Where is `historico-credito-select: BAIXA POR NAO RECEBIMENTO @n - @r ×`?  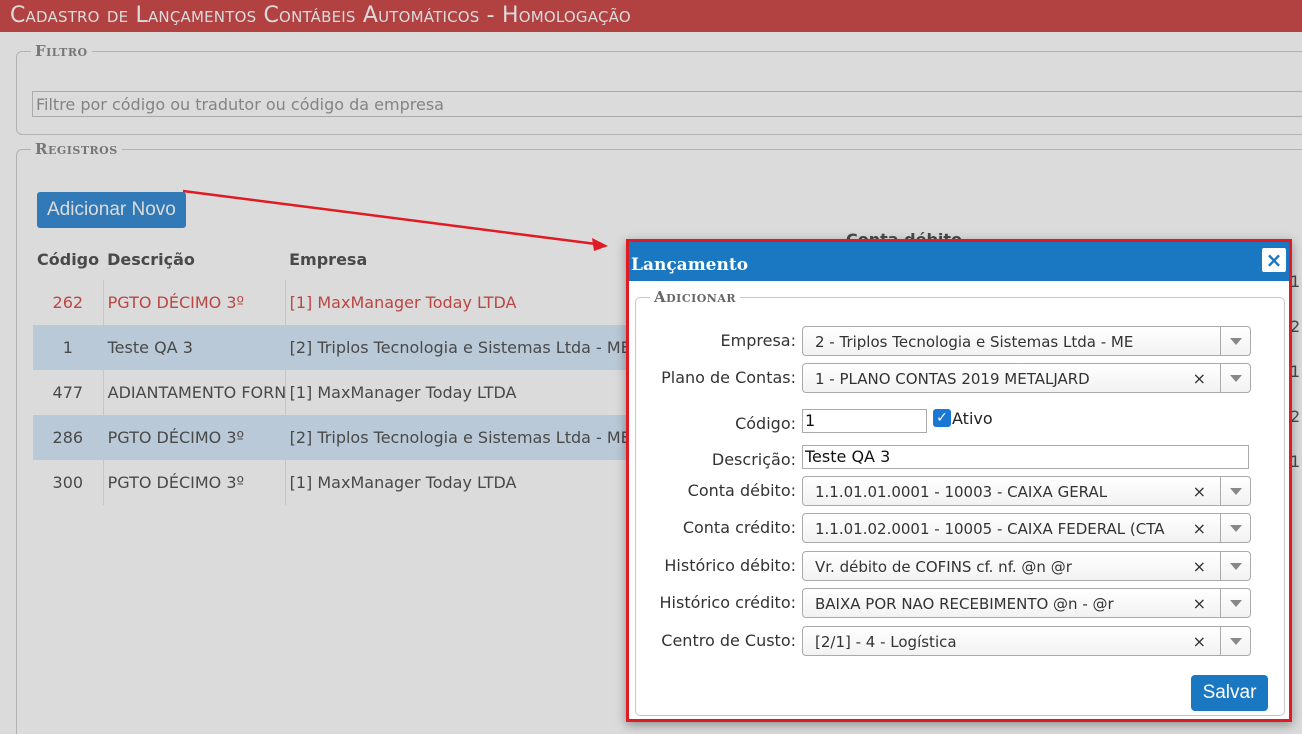 historico-credito-select: BAIXA POR NAO RECEBIMENTO @n - @r × is located at coordinates (1026, 603).